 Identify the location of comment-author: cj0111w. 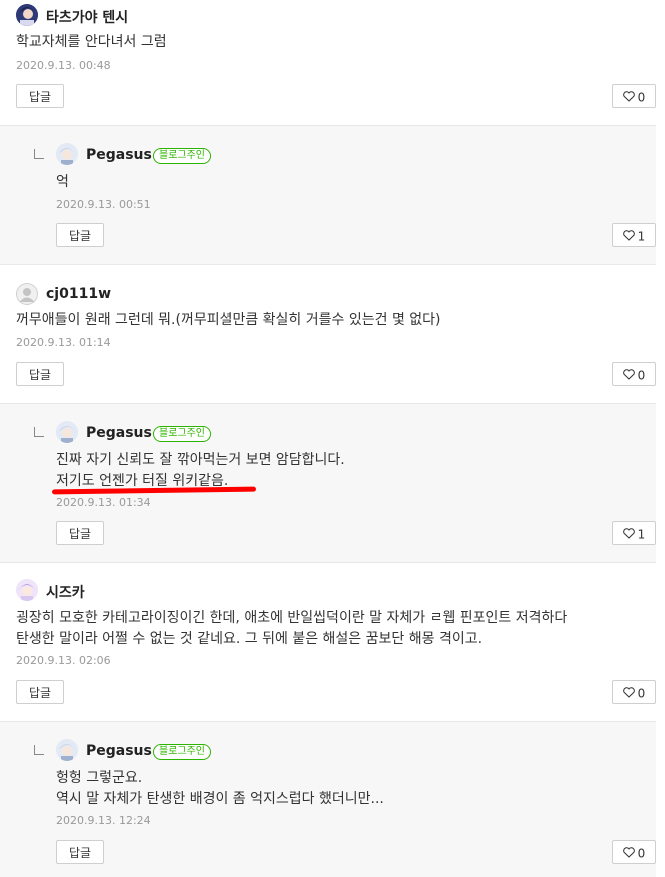
(78, 294).